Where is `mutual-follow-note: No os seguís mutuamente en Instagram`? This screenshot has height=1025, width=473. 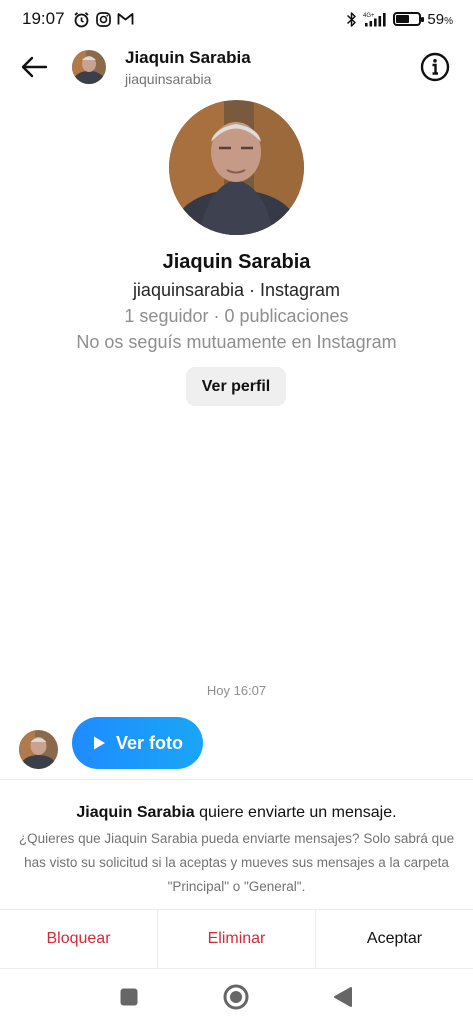
mutual-follow-note: No os seguís mutuamente en Instagram is located at coordinates (236, 342).